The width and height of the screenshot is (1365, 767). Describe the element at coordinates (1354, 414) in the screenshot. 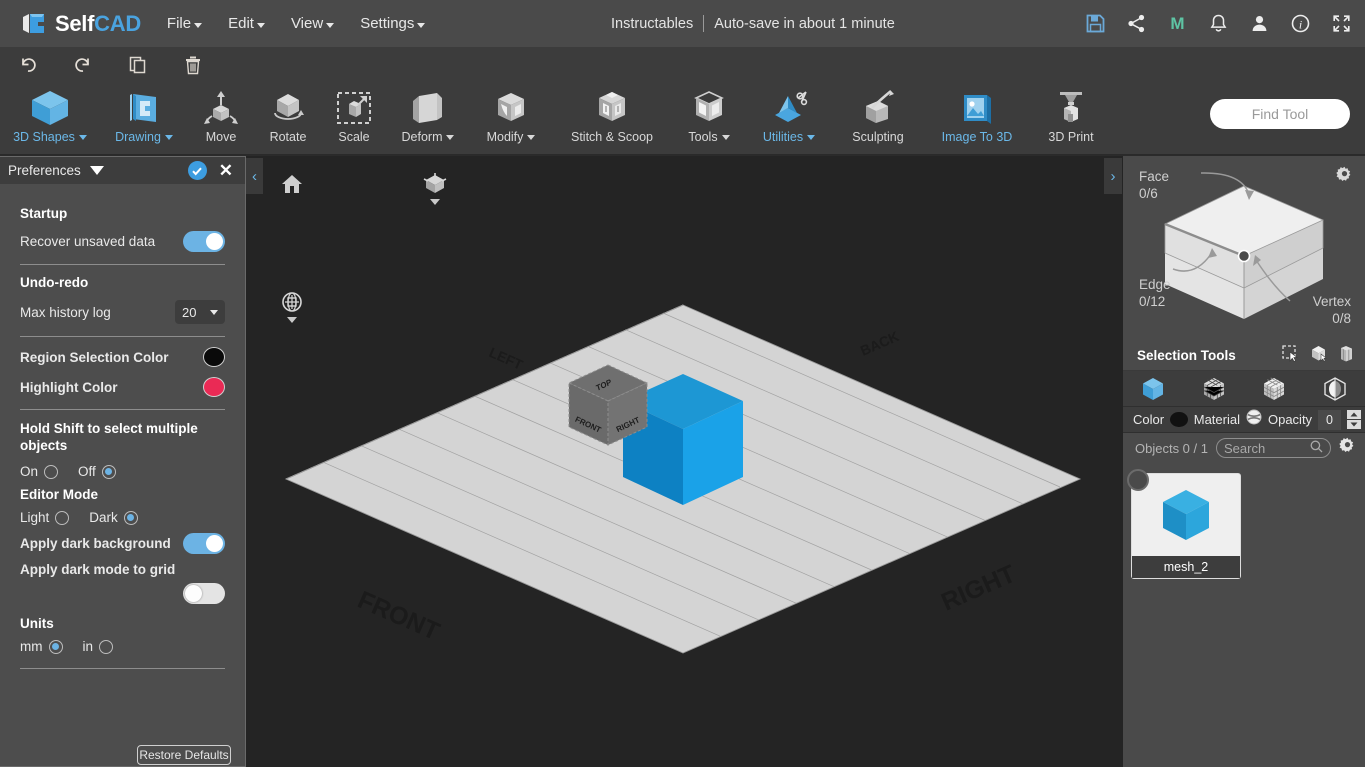

I see `stepper-up-icon` at that location.